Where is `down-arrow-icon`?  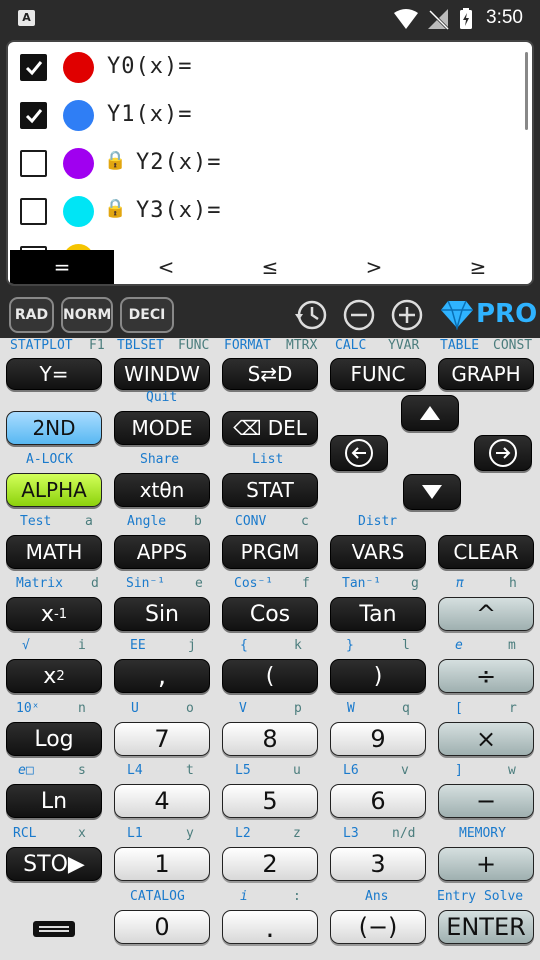
down-arrow-icon is located at coordinates (432, 492).